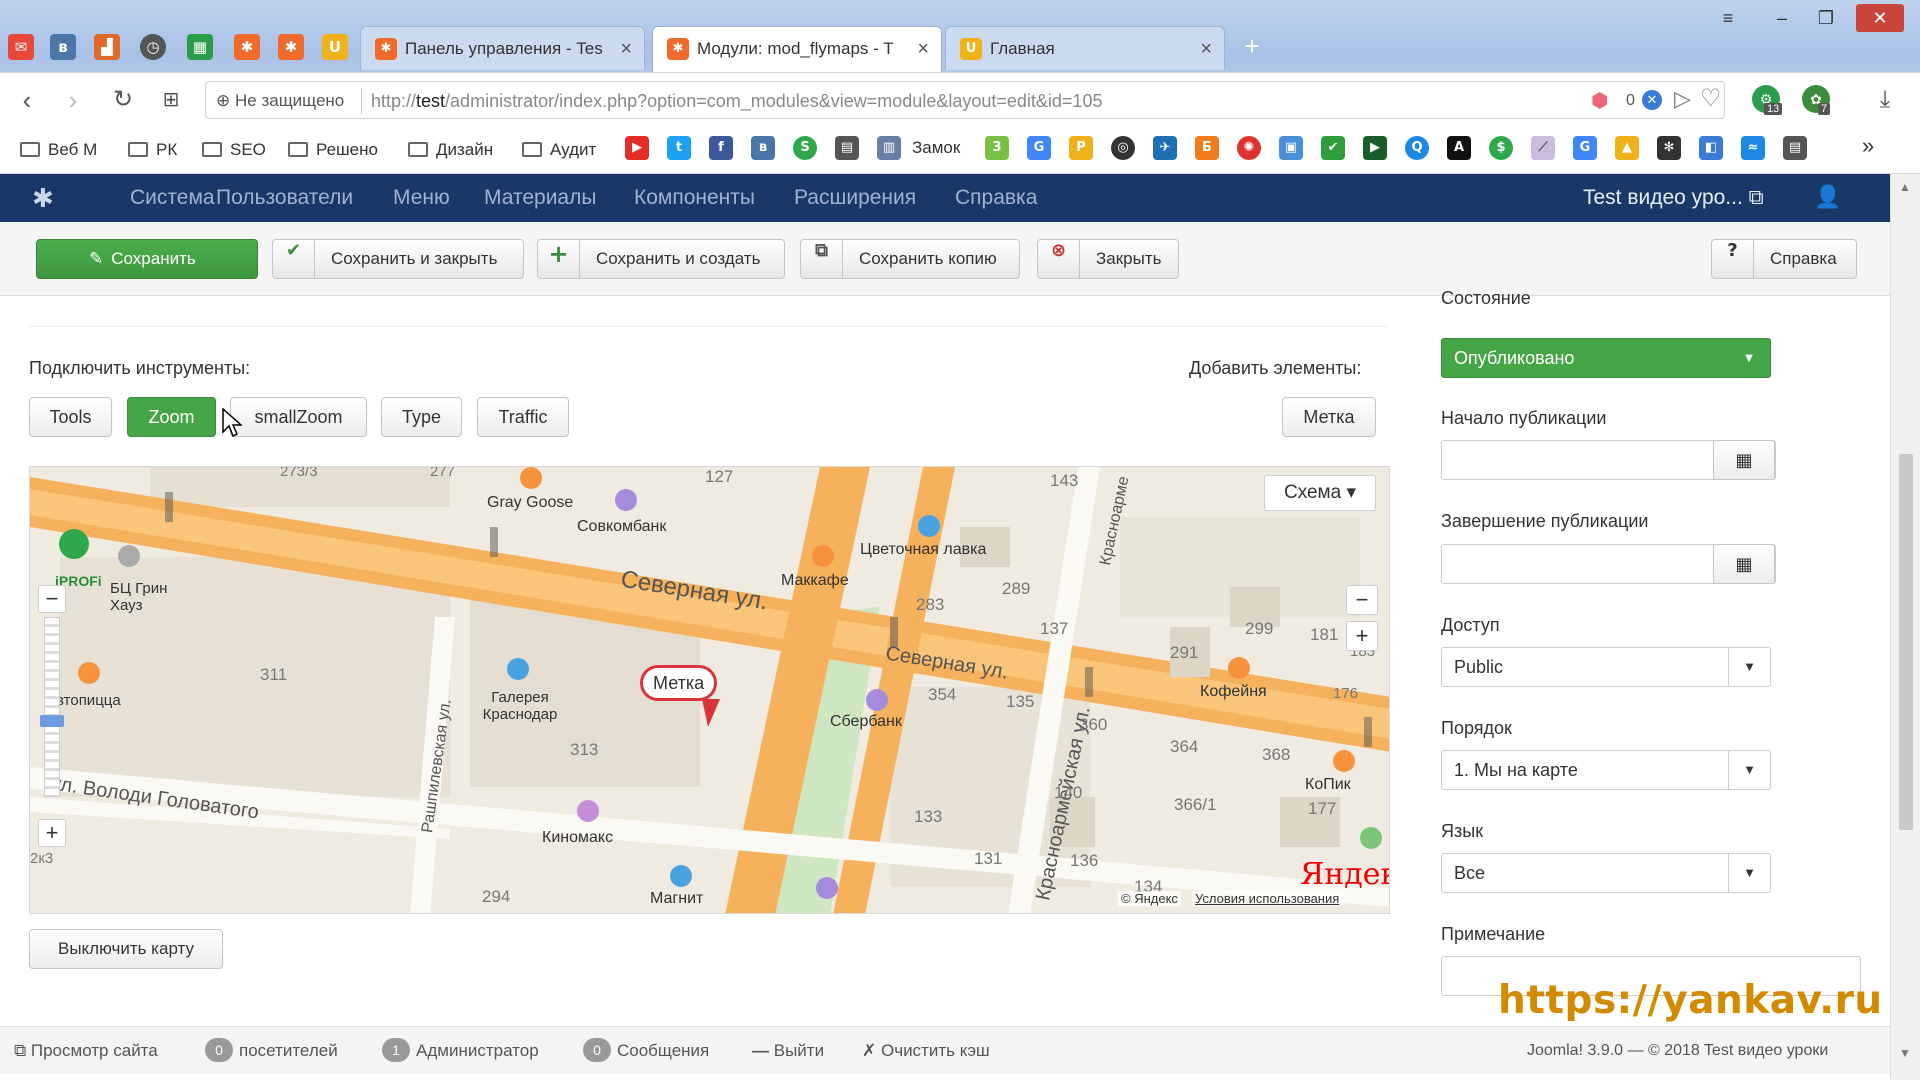 The image size is (1920, 1080). Describe the element at coordinates (1673, 198) in the screenshot. I see `site-name-link: Test видео уро... ⧉` at that location.